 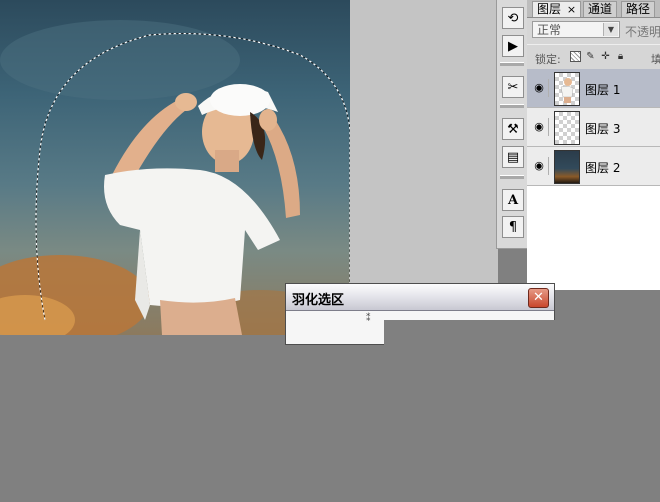 I want to click on blend-mode-value: 正常, so click(x=549, y=30).